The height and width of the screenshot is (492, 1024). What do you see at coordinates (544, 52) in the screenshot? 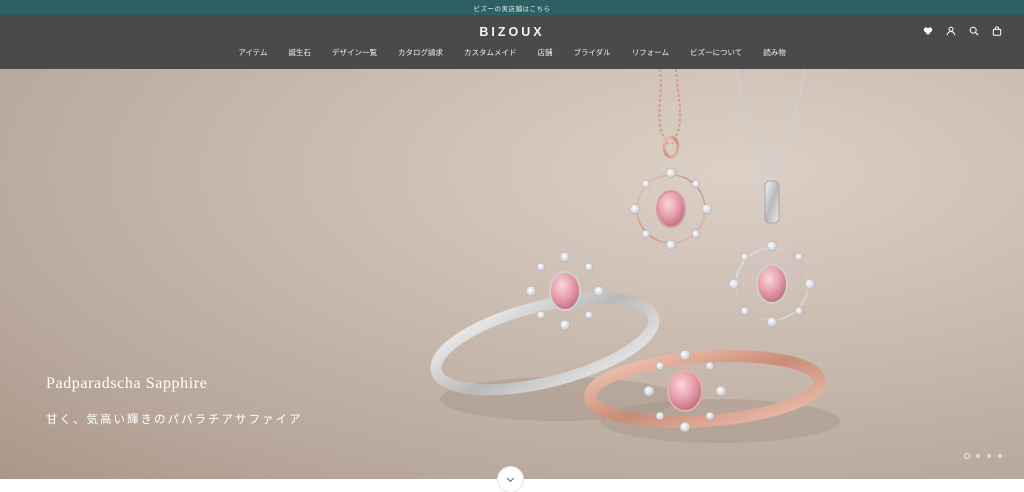
I see `nav-item-stores: 店舗` at bounding box center [544, 52].